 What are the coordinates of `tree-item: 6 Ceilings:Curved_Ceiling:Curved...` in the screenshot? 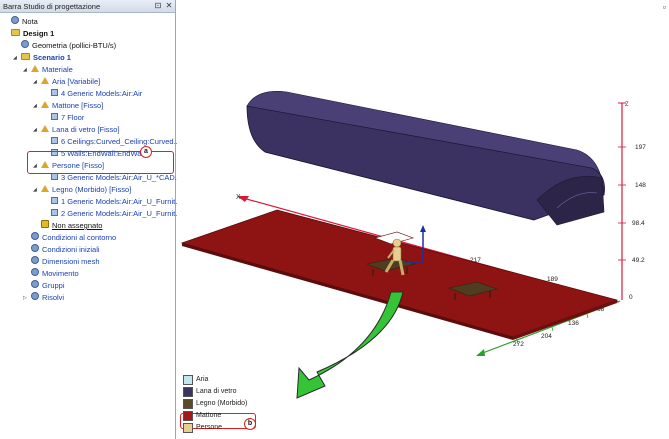 It's located at (111, 142).